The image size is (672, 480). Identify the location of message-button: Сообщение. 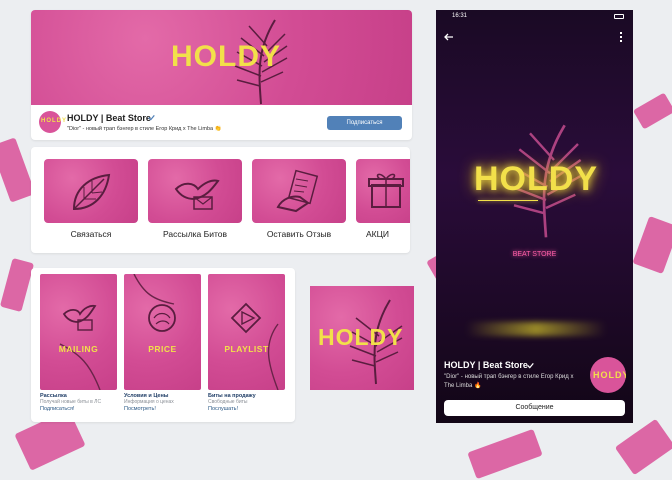
(534, 408).